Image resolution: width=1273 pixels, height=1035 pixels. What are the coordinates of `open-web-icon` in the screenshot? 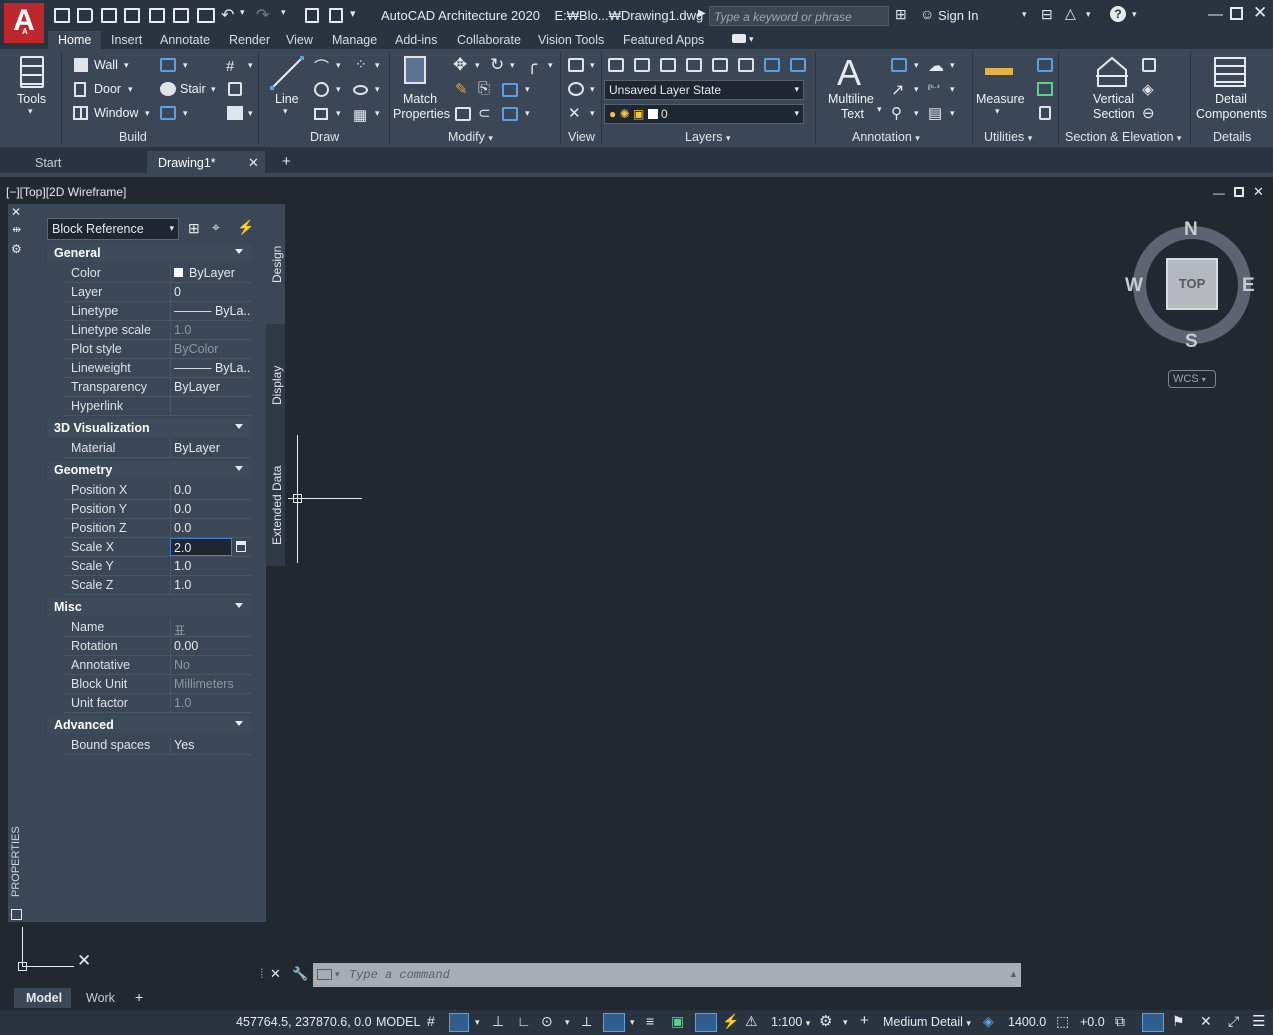 It's located at (157, 15).